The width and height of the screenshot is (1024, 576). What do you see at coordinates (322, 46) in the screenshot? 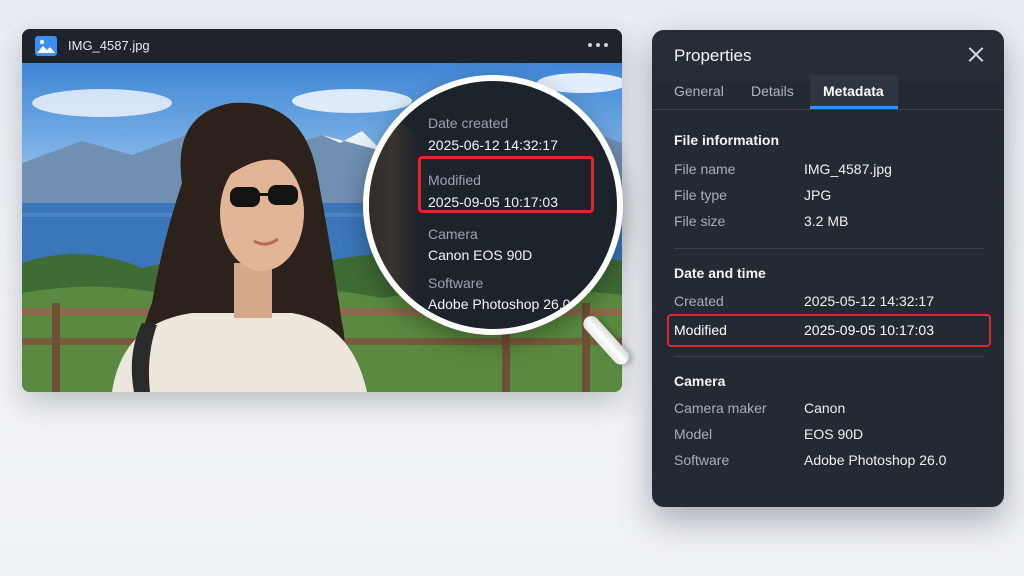
I see `viewer-title-bar: IMG_4587.jpg` at bounding box center [322, 46].